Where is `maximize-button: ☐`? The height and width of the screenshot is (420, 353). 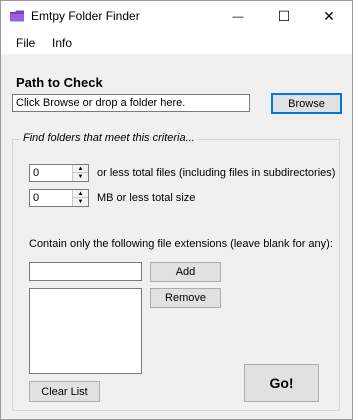
maximize-button: ☐ is located at coordinates (284, 16).